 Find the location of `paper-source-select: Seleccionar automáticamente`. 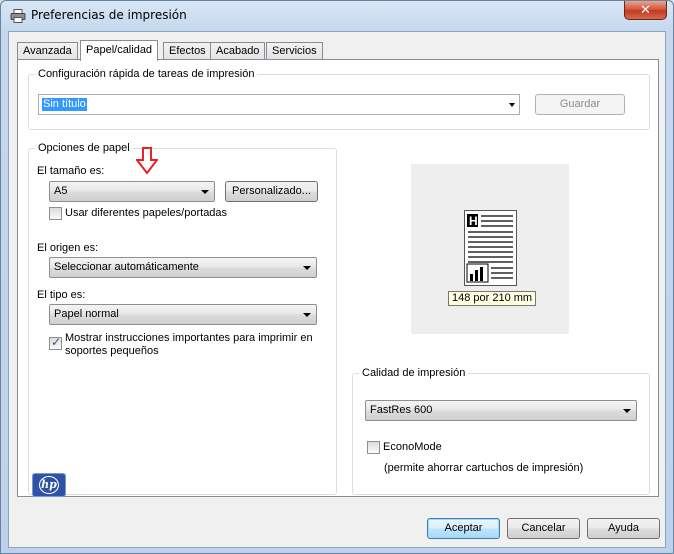

paper-source-select: Seleccionar automáticamente is located at coordinates (183, 267).